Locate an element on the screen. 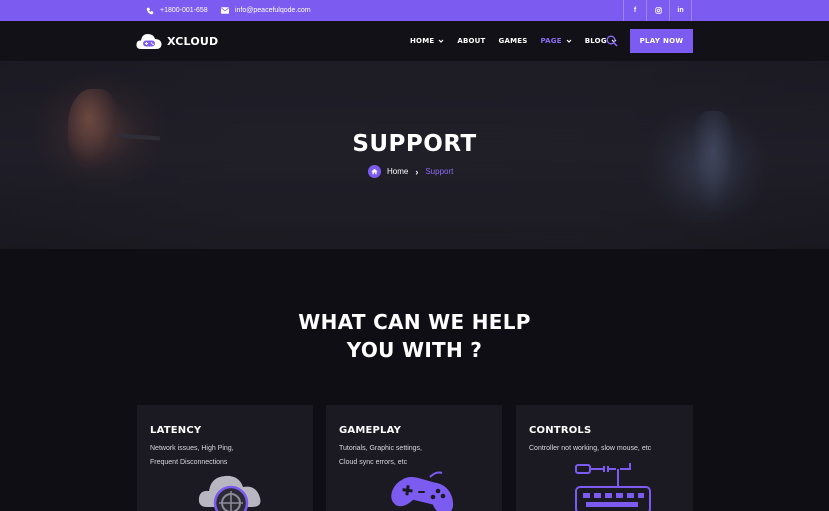 The height and width of the screenshot is (511, 829). card-desc-line: Controller not working, slow mouse, etc is located at coordinates (590, 448).